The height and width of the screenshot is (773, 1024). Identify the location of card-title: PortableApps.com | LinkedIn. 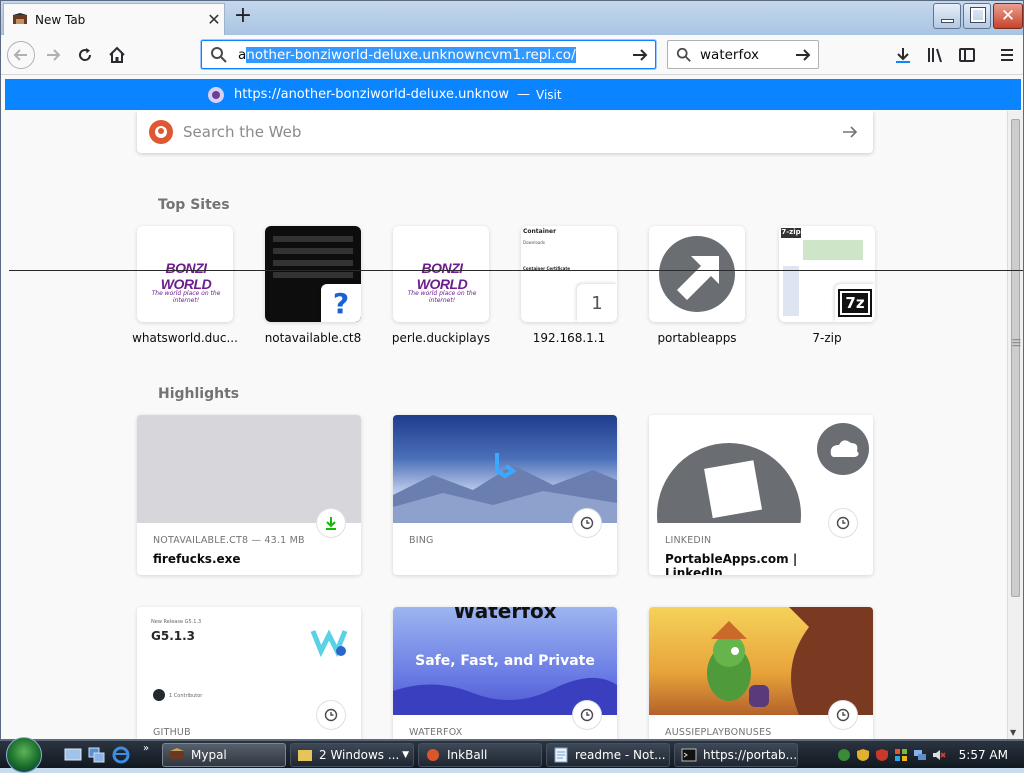
(731, 563).